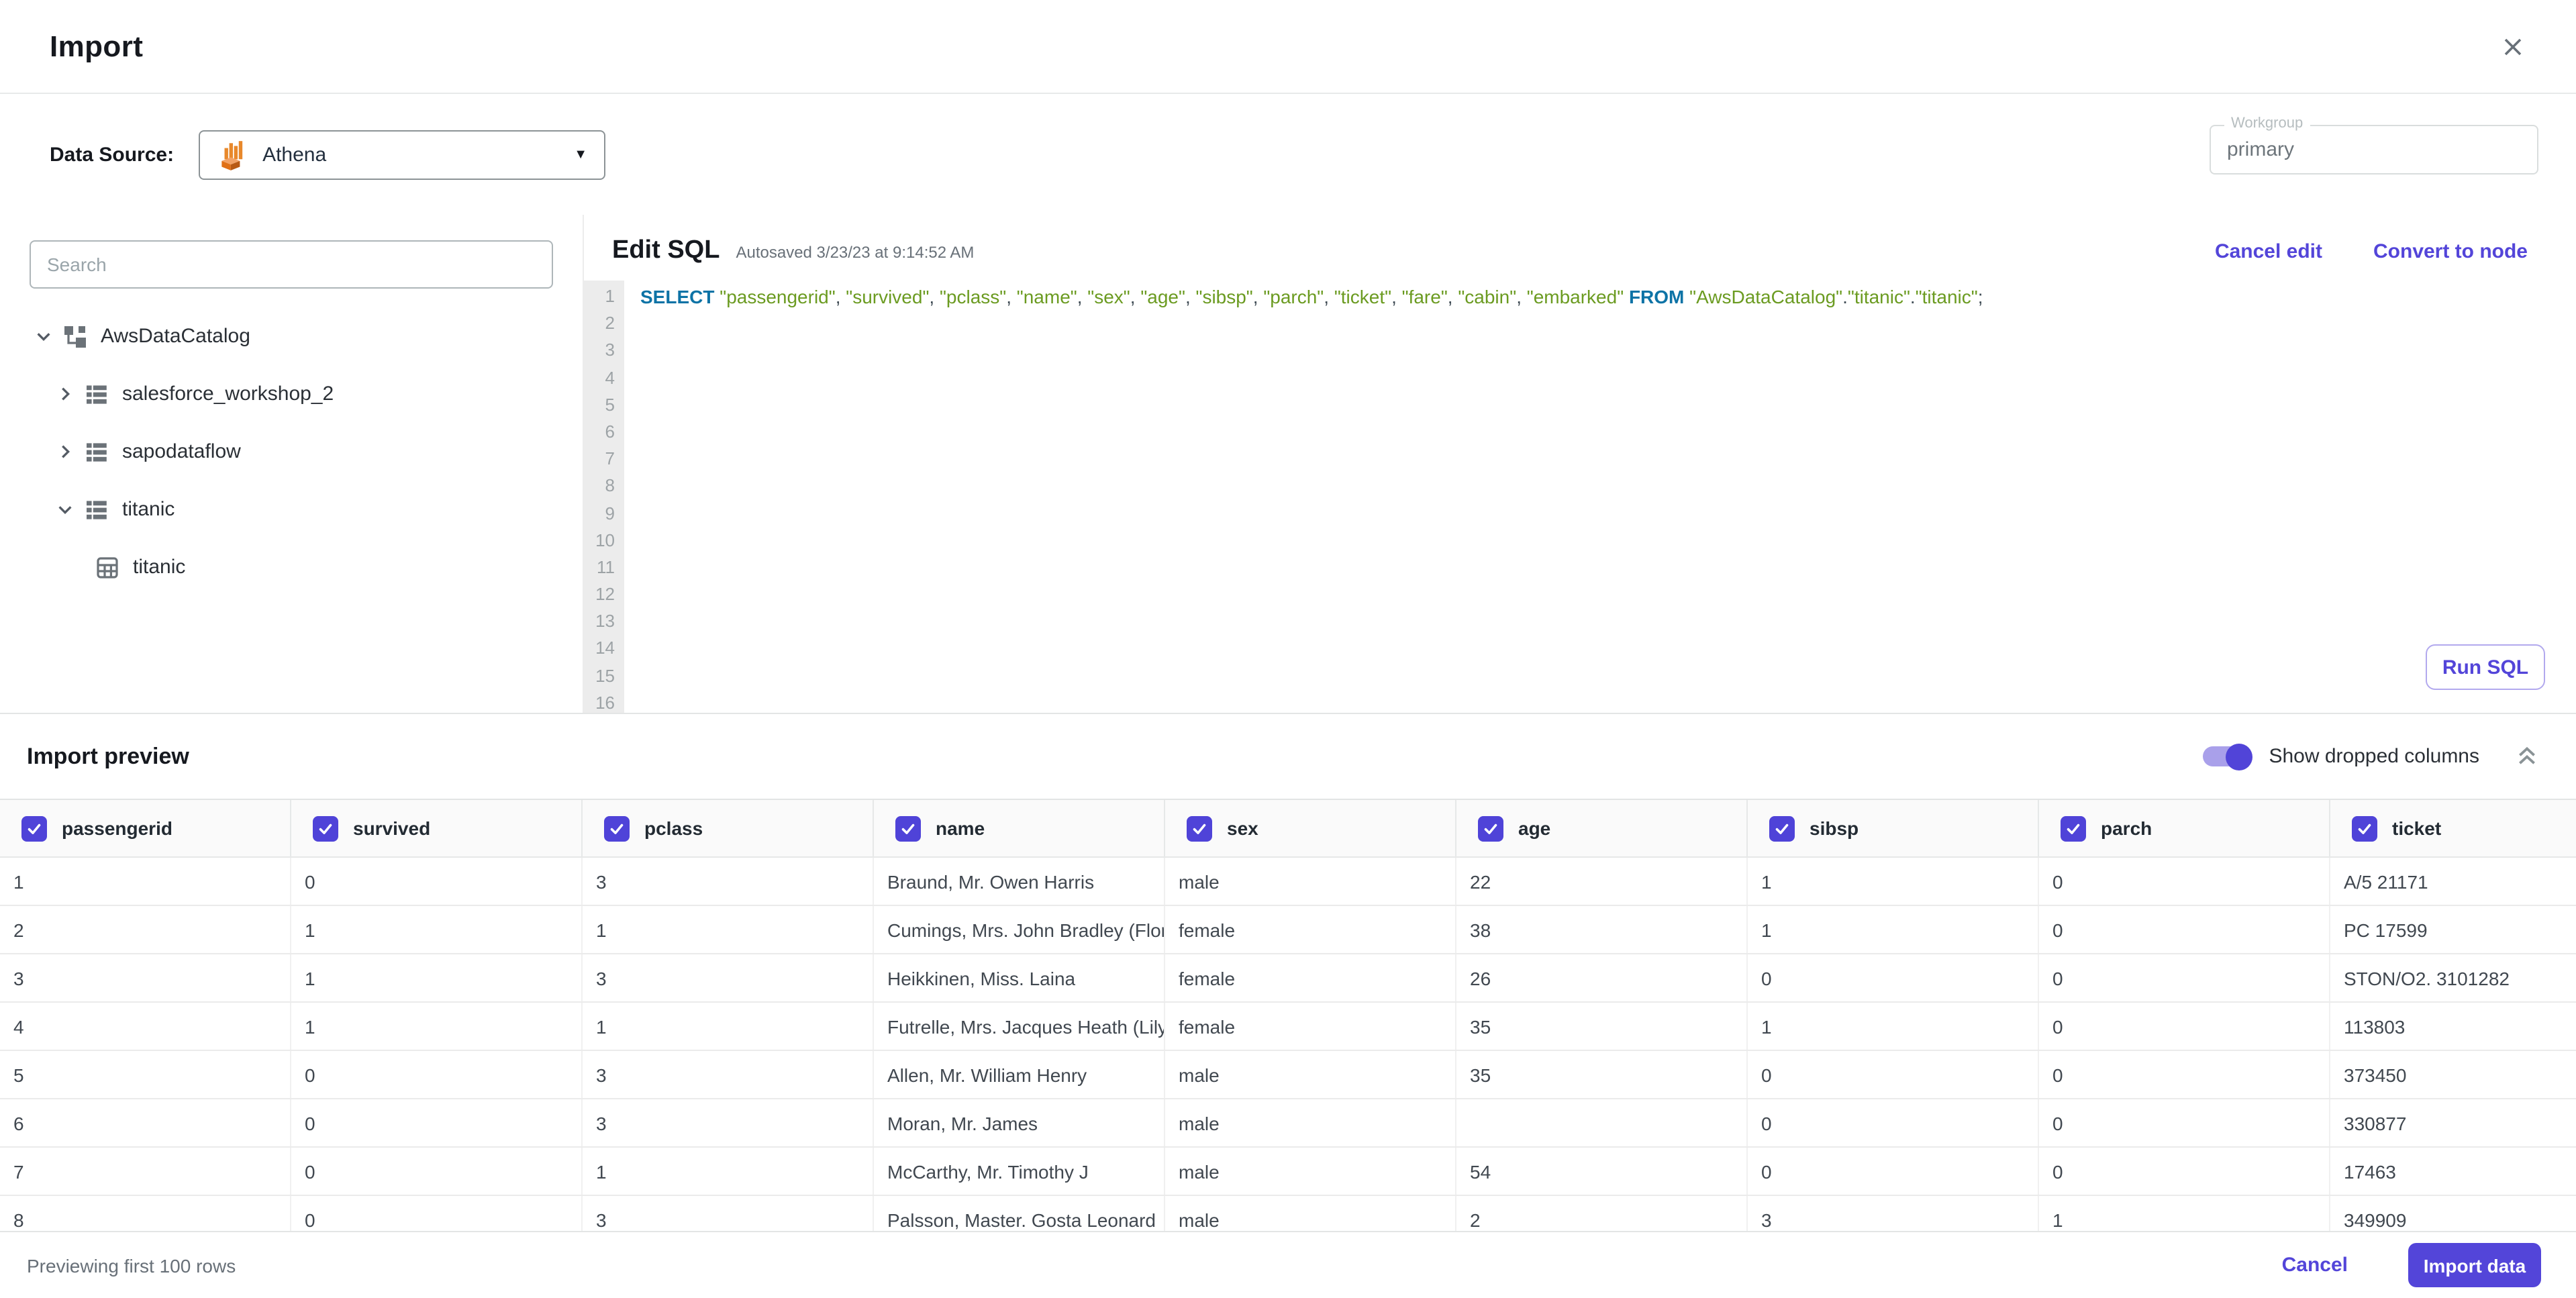 This screenshot has height=1298, width=2576. Describe the element at coordinates (291, 452) in the screenshot. I see `tree-item-sapodataflow-2: sapodataflow` at that location.